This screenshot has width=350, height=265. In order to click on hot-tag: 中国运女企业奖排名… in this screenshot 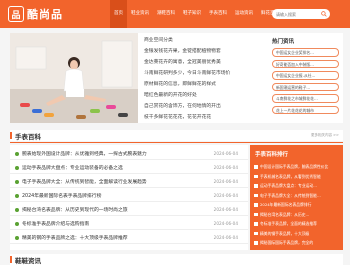, I will do `click(305, 52)`.